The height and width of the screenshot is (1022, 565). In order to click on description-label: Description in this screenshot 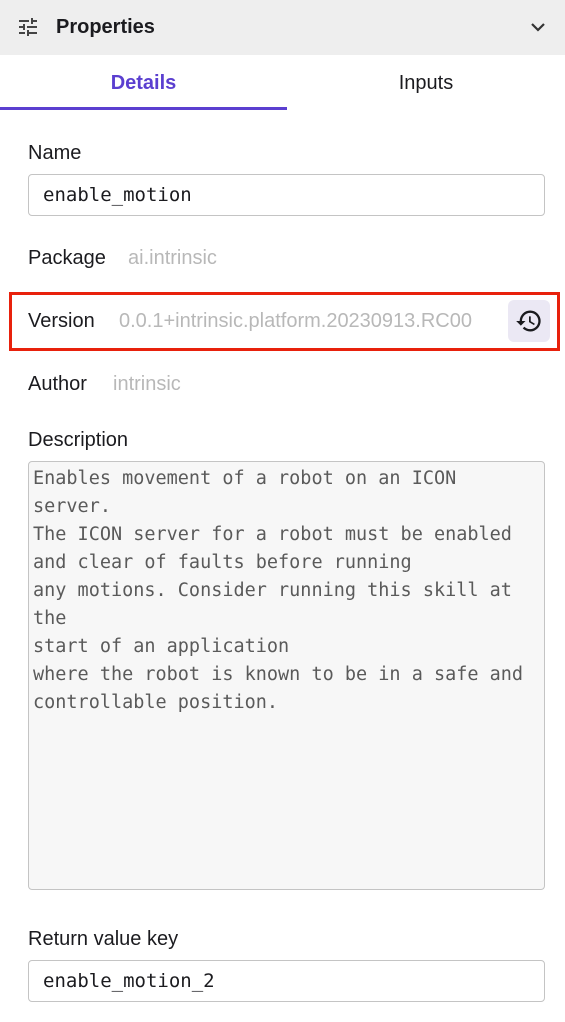, I will do `click(78, 440)`.